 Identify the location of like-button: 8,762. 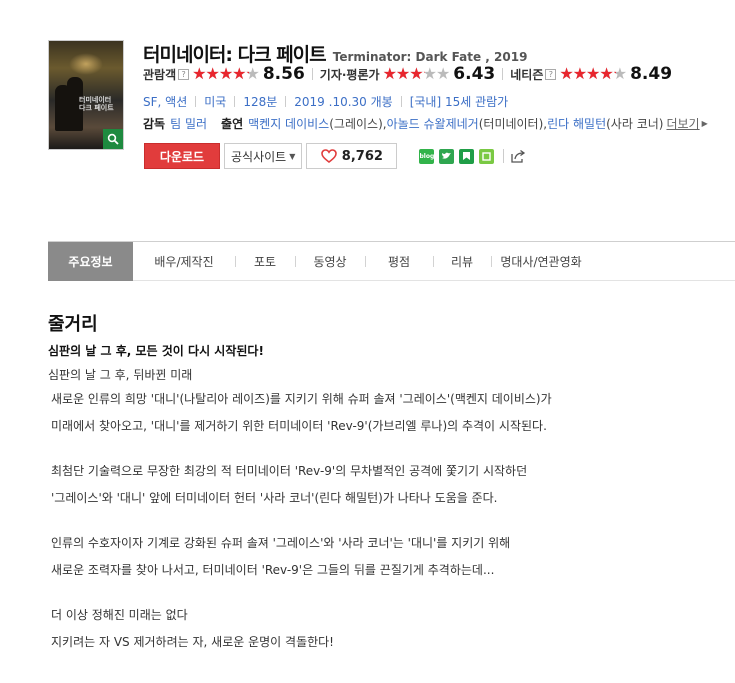
(352, 156).